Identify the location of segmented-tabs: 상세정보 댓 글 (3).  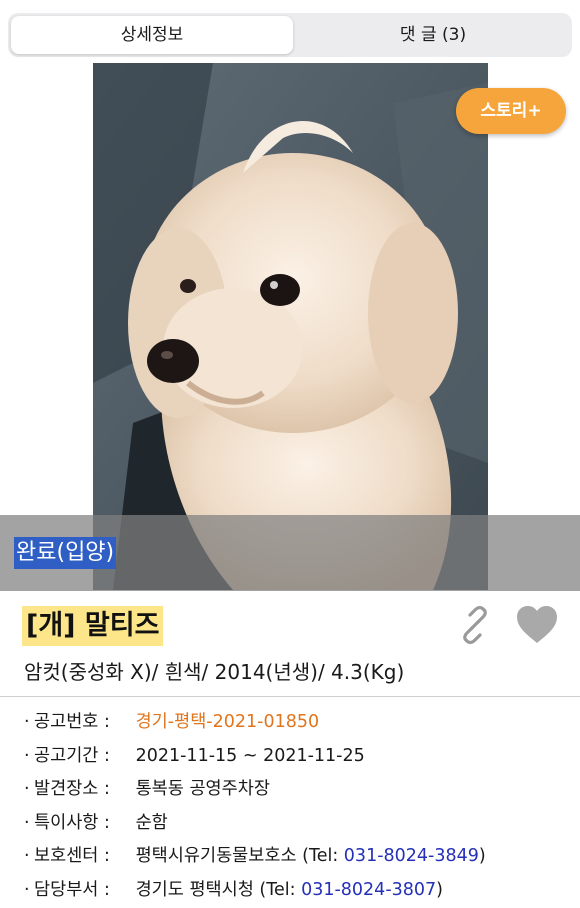
(290, 35).